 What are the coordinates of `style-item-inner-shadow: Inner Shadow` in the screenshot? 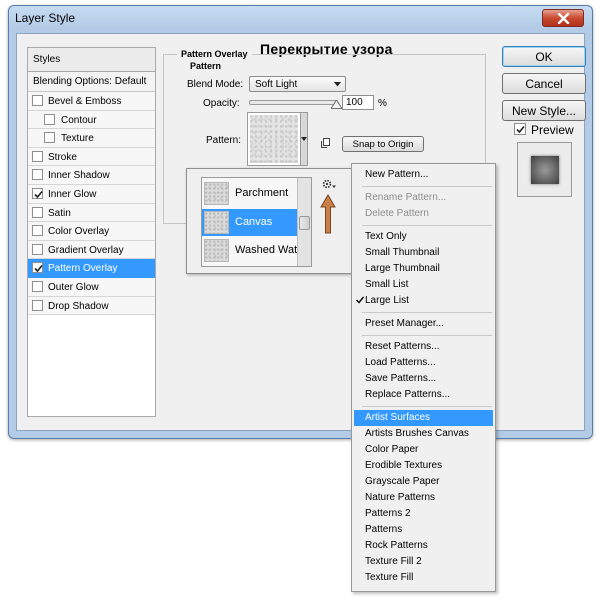 It's located at (91, 175).